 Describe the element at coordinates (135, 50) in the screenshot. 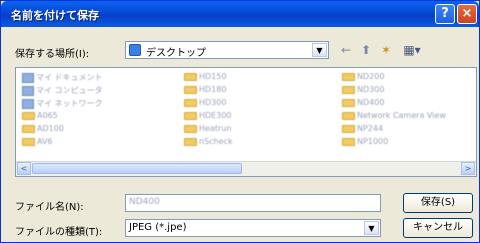

I see `desktop-icon` at that location.